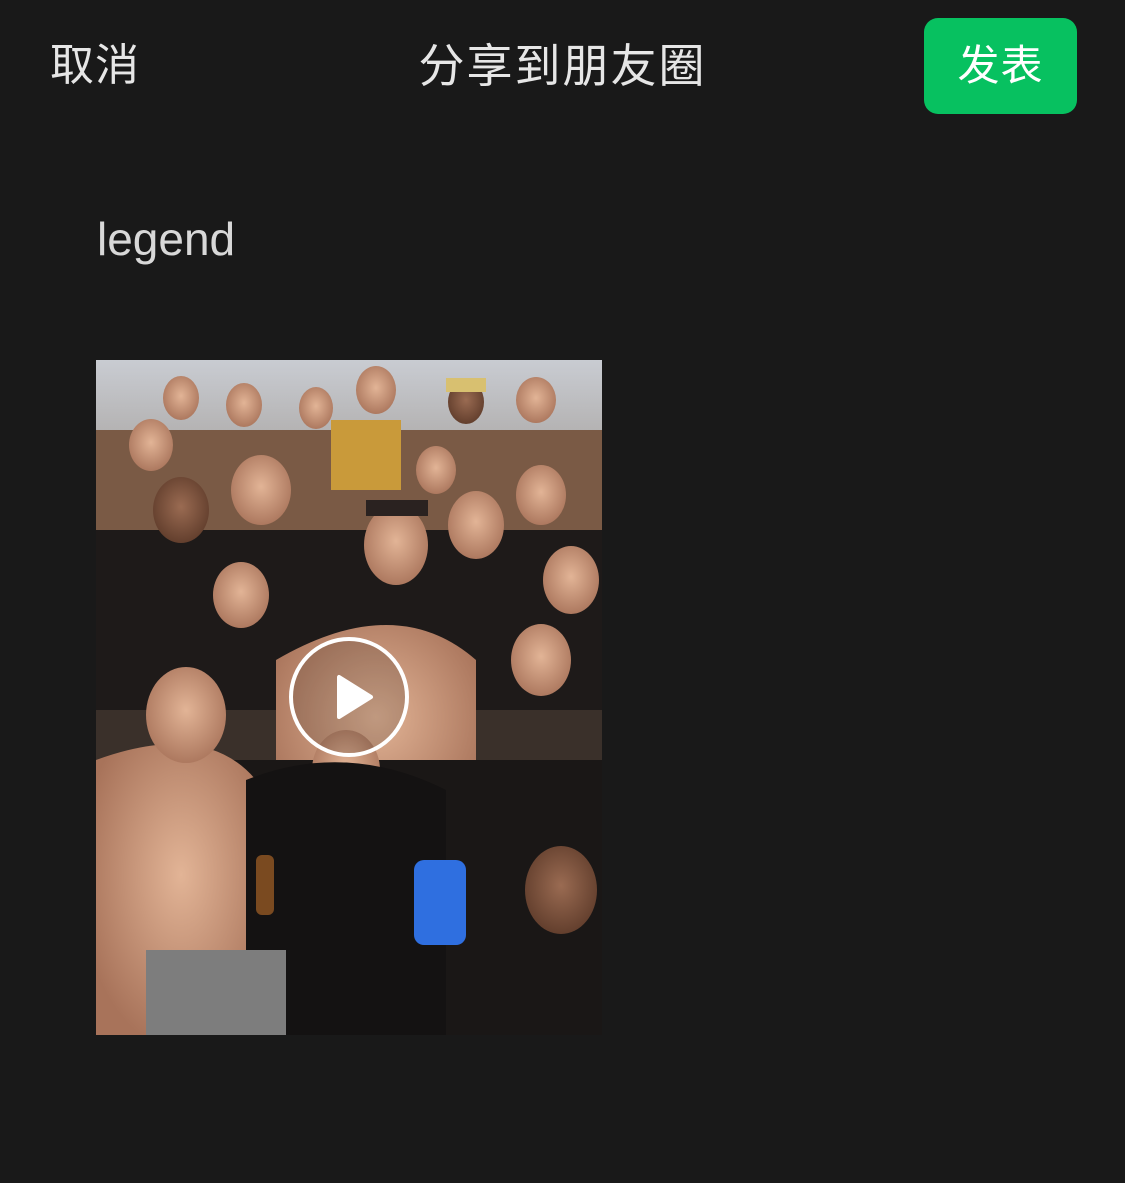 This screenshot has height=1183, width=1125. Describe the element at coordinates (1000, 66) in the screenshot. I see `publish-button: 发表` at that location.